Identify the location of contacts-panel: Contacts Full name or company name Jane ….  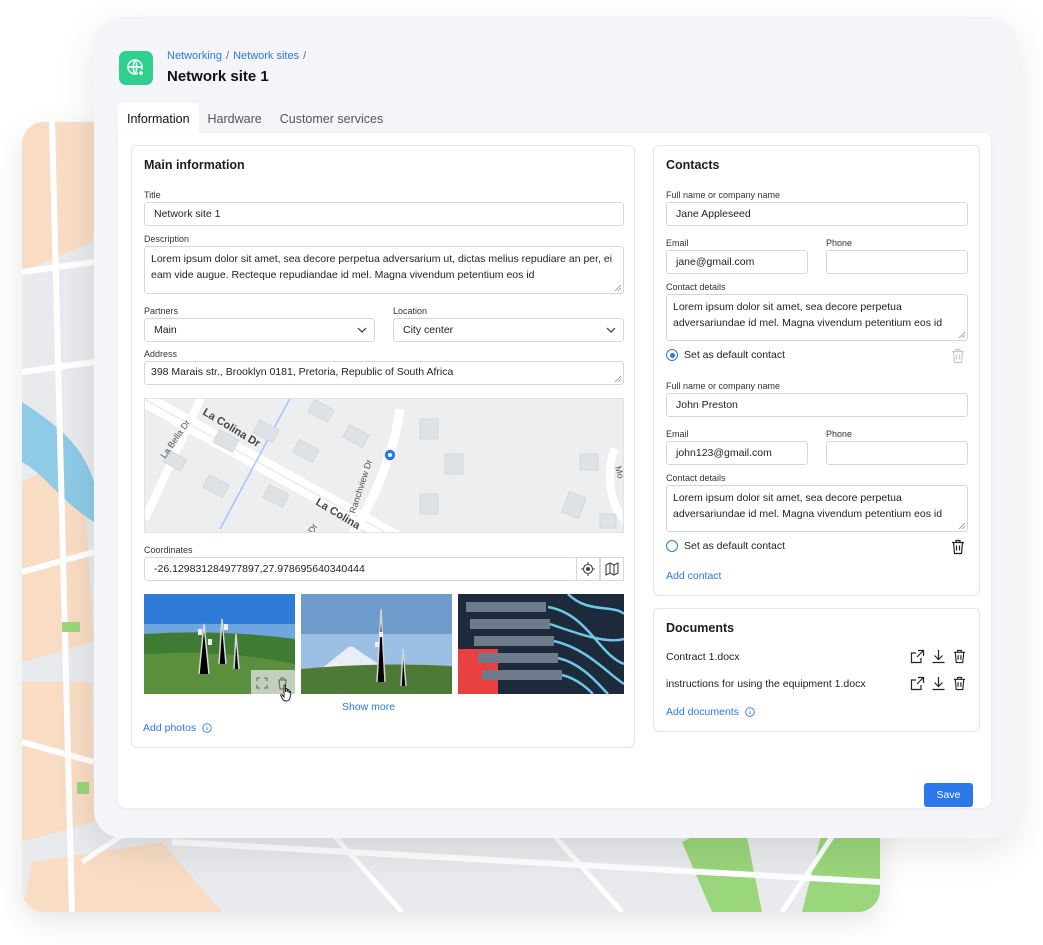
(816, 370).